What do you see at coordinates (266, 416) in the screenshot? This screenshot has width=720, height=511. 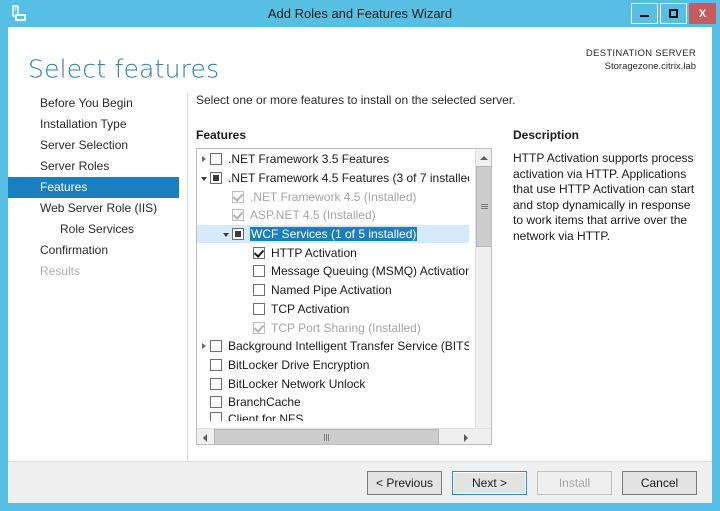 I see `tree-row-label: Client for NFS` at bounding box center [266, 416].